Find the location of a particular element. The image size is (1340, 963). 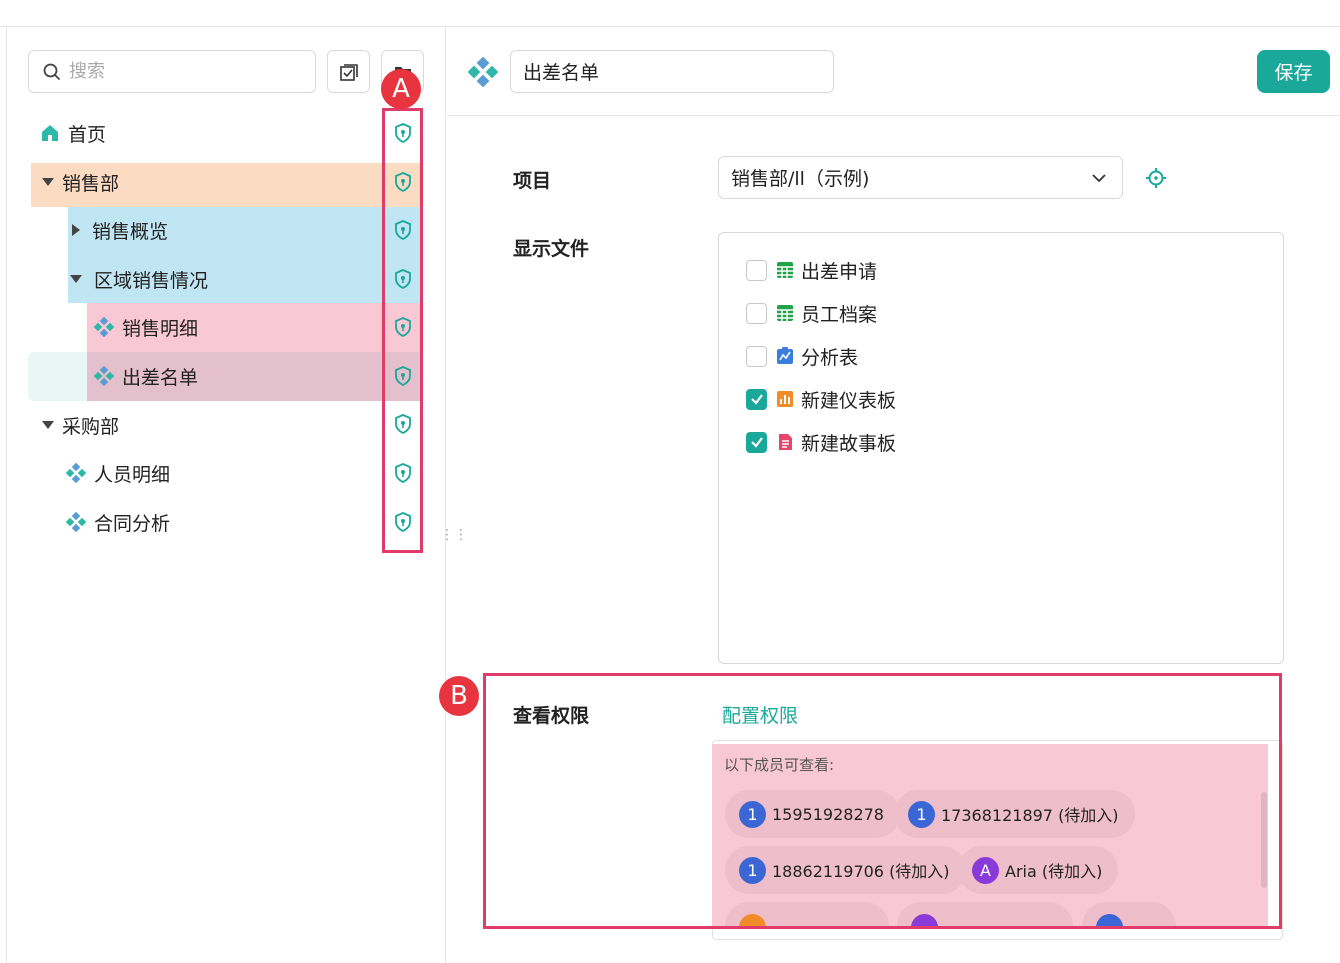

save-button: 保存 is located at coordinates (1293, 71).